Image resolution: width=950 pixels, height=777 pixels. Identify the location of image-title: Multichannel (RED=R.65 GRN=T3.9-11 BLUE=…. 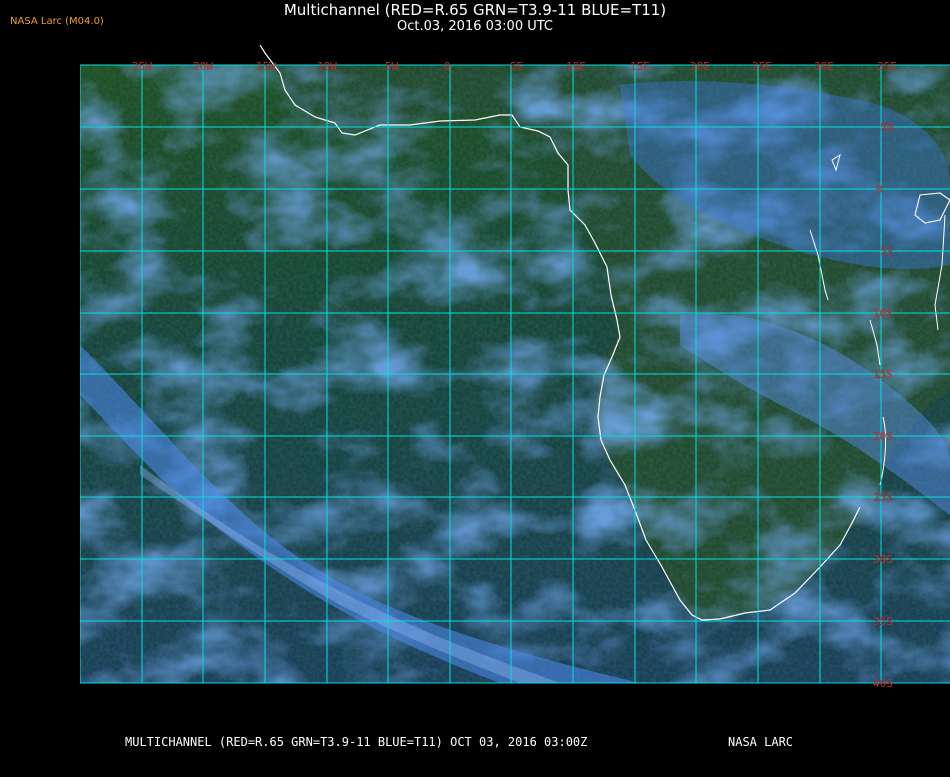
(475, 10).